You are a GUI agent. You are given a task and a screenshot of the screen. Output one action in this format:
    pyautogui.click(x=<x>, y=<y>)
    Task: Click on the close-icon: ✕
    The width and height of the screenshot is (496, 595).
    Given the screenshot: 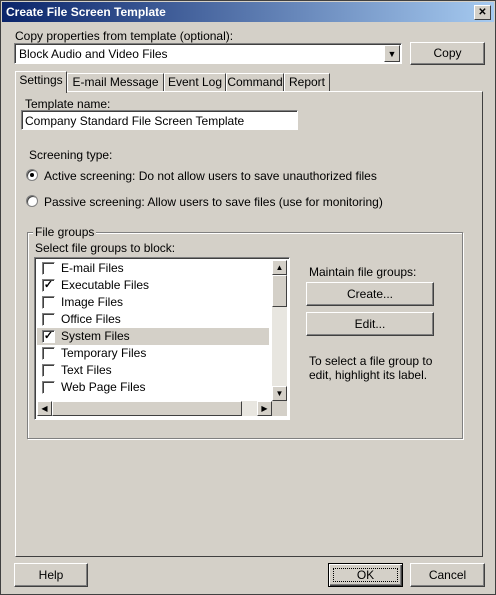 What is the action you would take?
    pyautogui.click(x=482, y=12)
    